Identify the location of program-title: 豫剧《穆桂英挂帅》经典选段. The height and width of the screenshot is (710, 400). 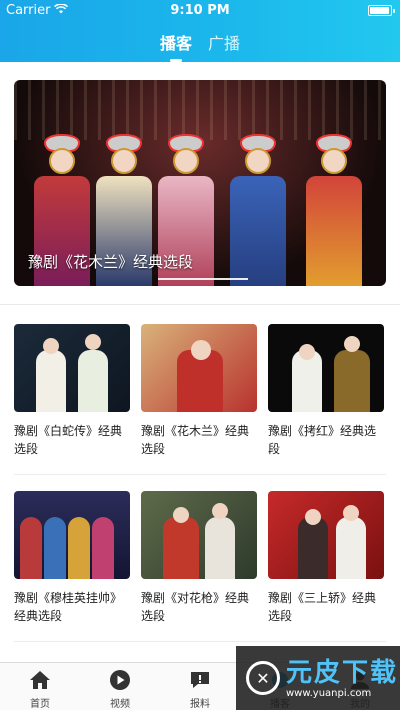
(72, 607).